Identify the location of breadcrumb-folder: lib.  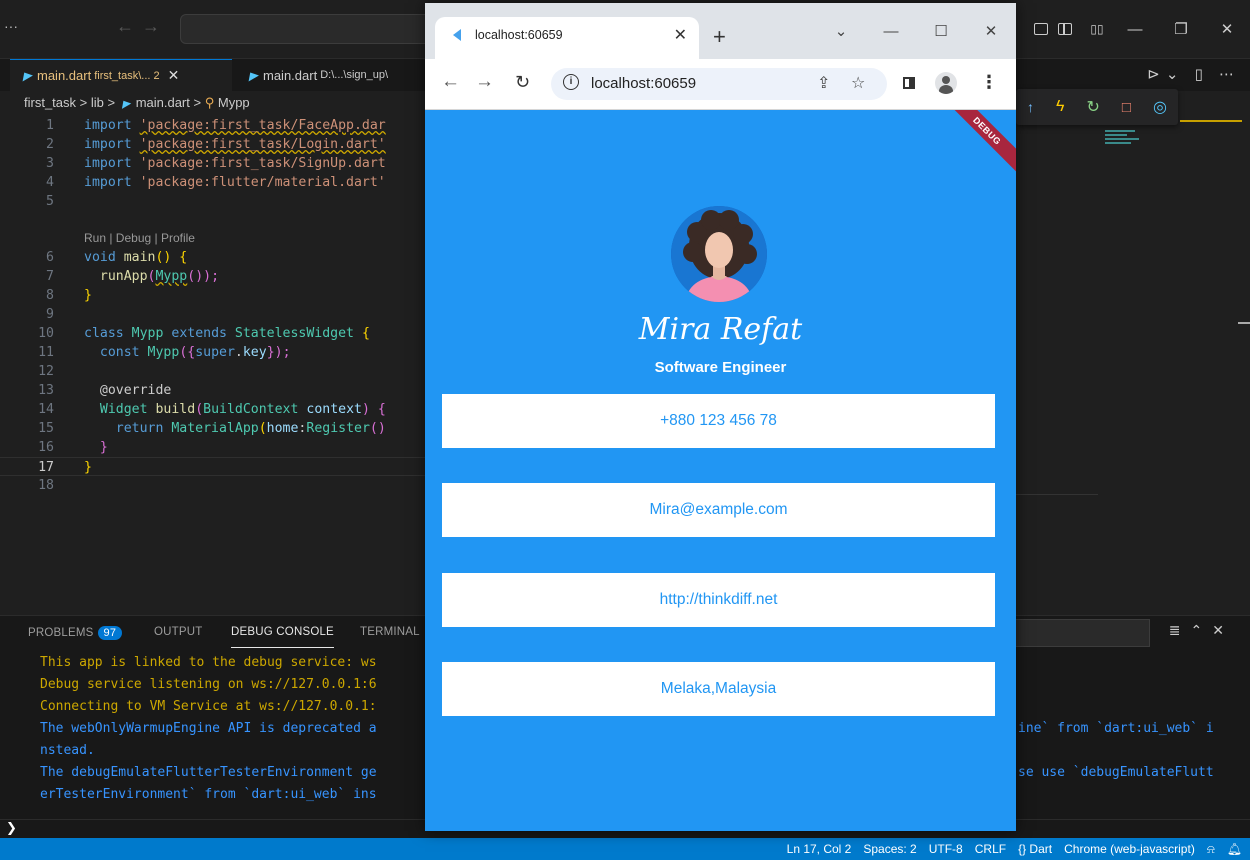
(97, 102).